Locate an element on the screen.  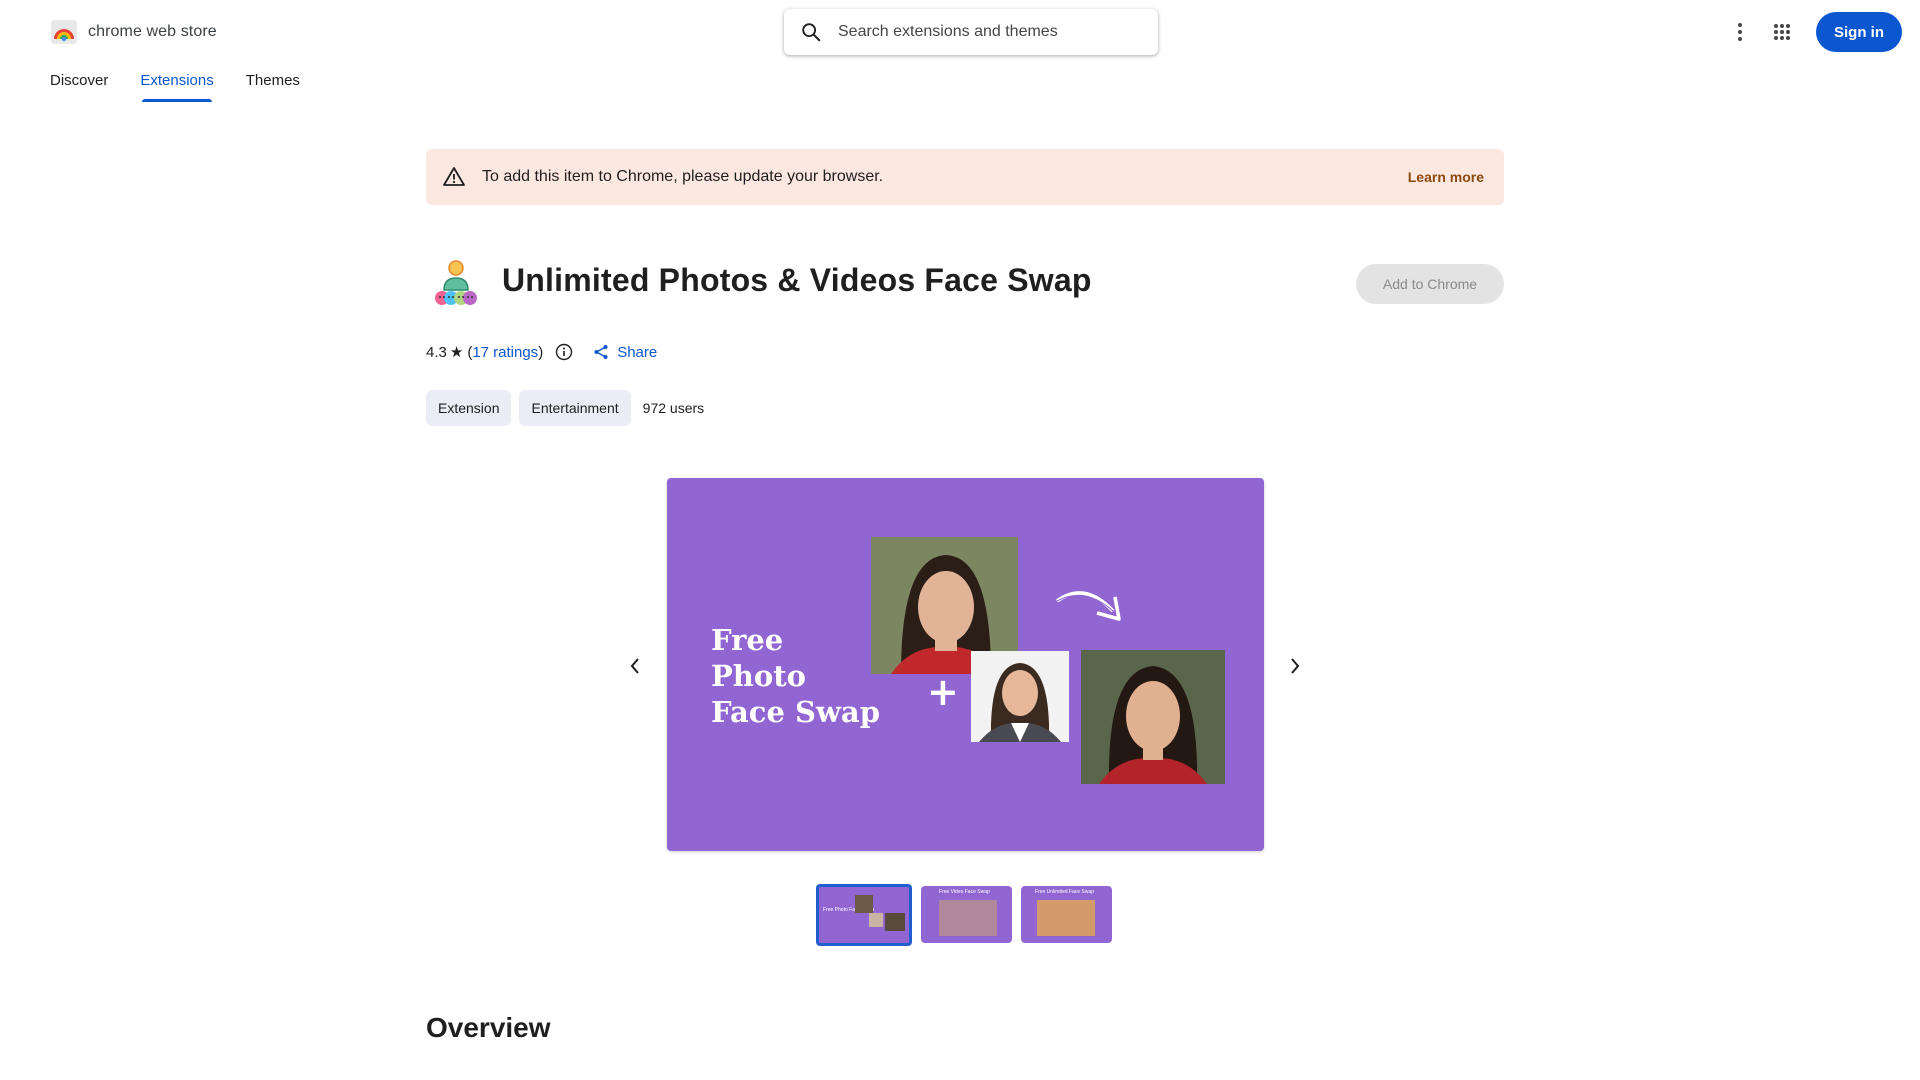
chevron-left-icon is located at coordinates (634, 666).